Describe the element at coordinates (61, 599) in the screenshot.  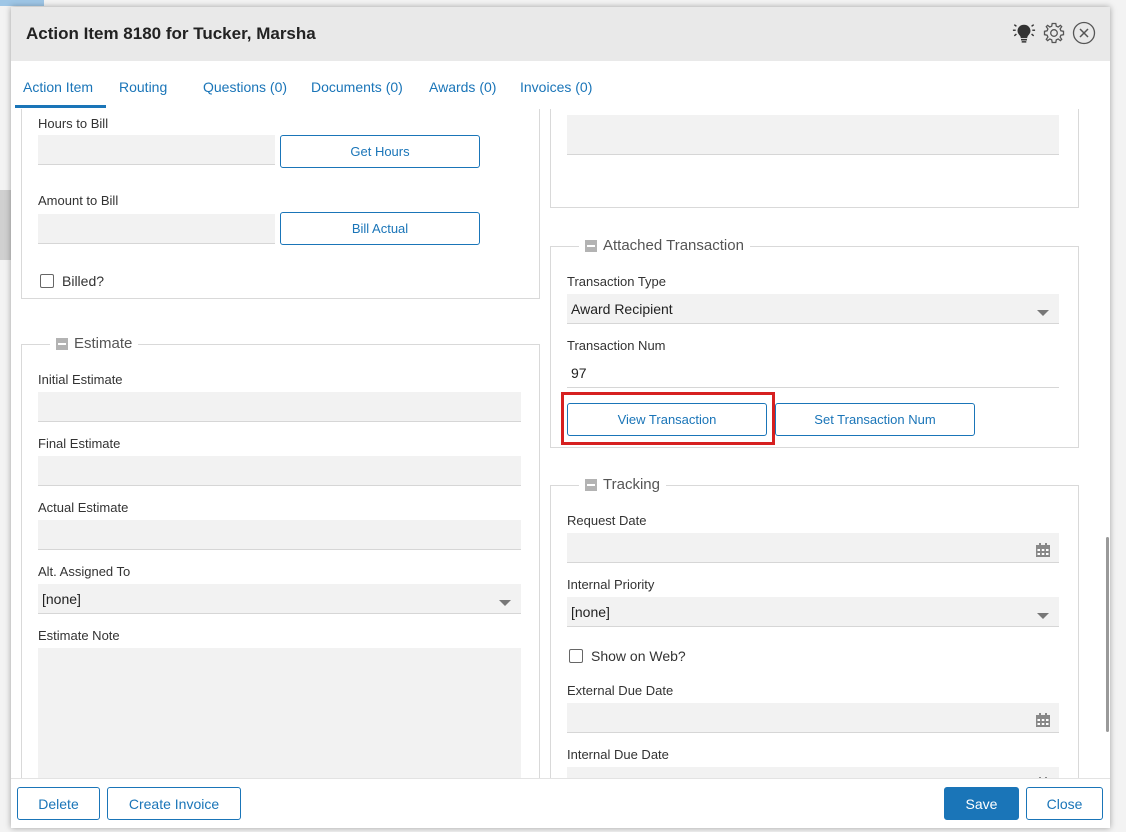
I see `alt-assigned-value: [none]` at that location.